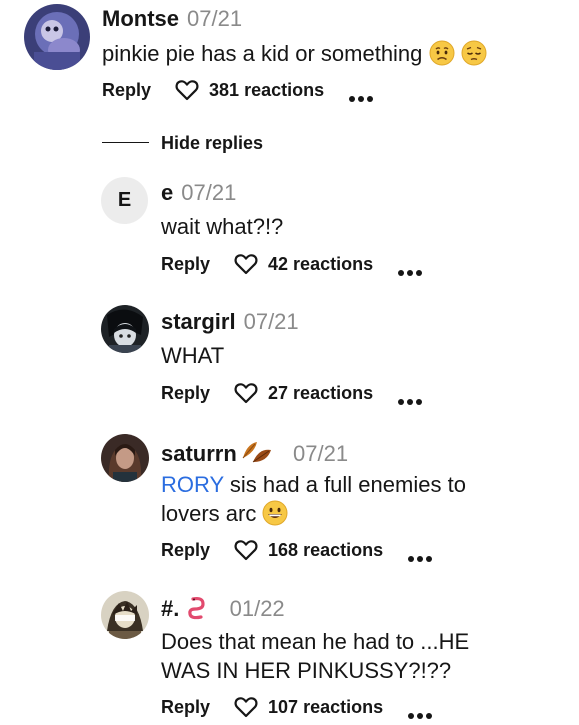 The width and height of the screenshot is (579, 725). I want to click on comment-text-block: pinkie pie has a kid or something, so click(332, 56).